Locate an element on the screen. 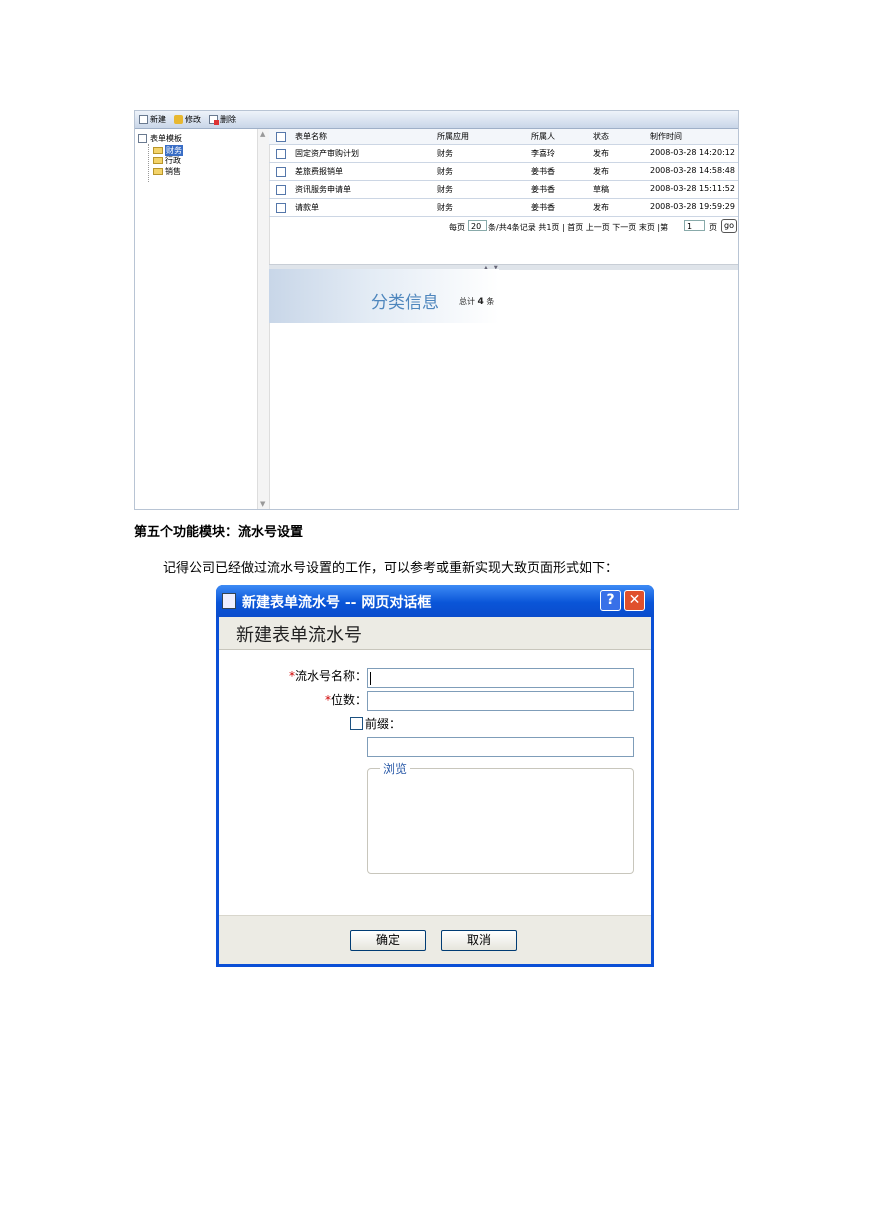 Image resolution: width=869 pixels, height=1228 pixels. module-heading: 第五个功能模块：流水号设置 is located at coordinates (219, 532).